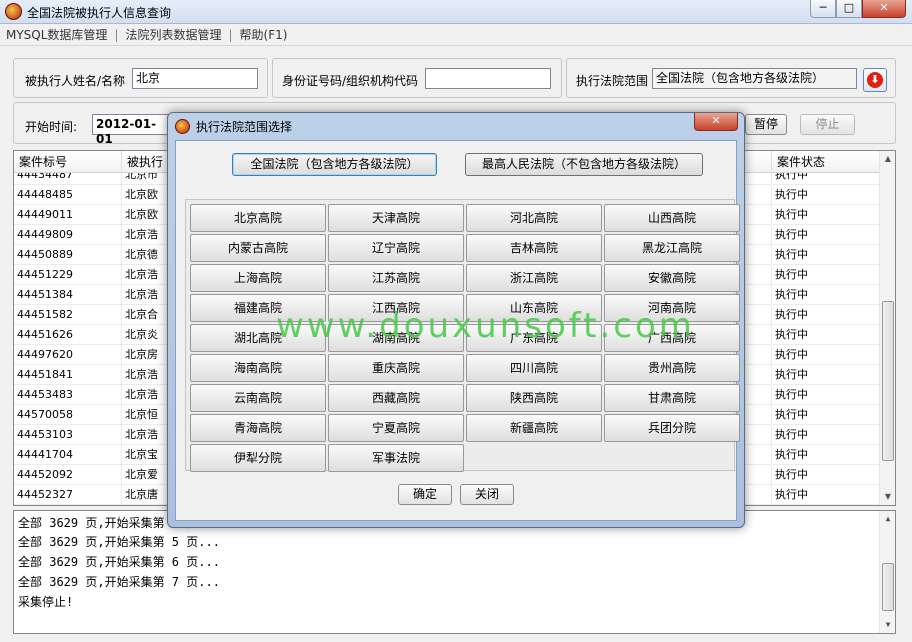 This screenshot has width=912, height=642. Describe the element at coordinates (456, 12) in the screenshot. I see `title-bar: 全国法院被执行人信息查询 ─ □ ✕` at that location.